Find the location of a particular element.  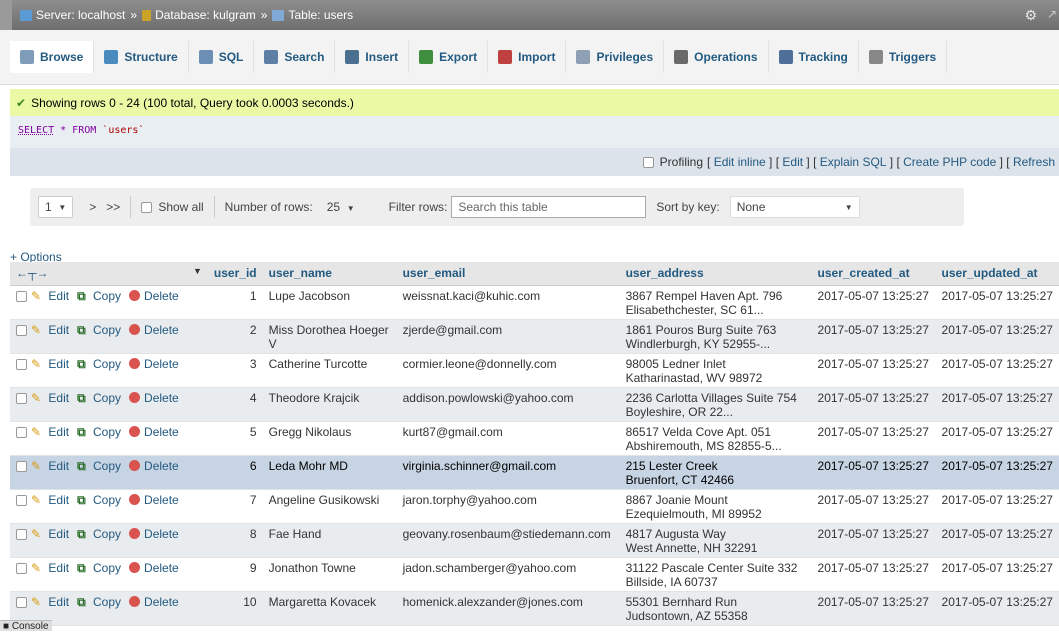

cell-user-name: Theodore Krajcik is located at coordinates (329, 404).